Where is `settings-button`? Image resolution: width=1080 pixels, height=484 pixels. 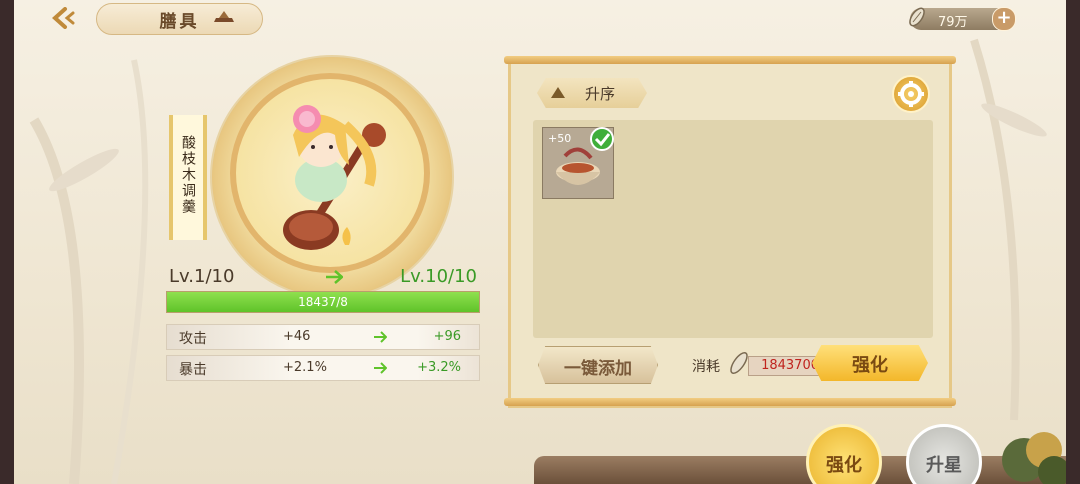
settings-button is located at coordinates (911, 94).